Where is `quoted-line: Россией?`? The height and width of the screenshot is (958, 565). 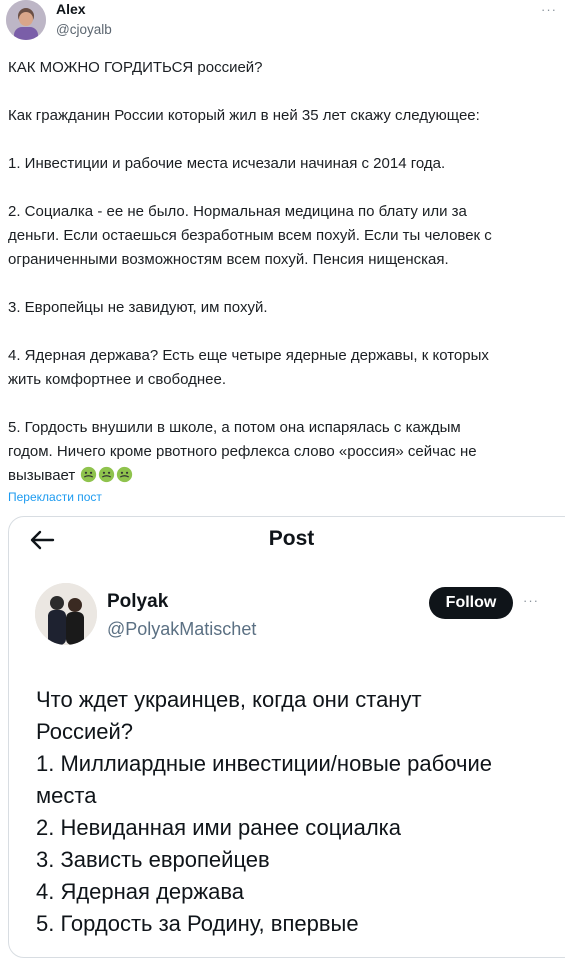
quoted-line: Россией? is located at coordinates (84, 731).